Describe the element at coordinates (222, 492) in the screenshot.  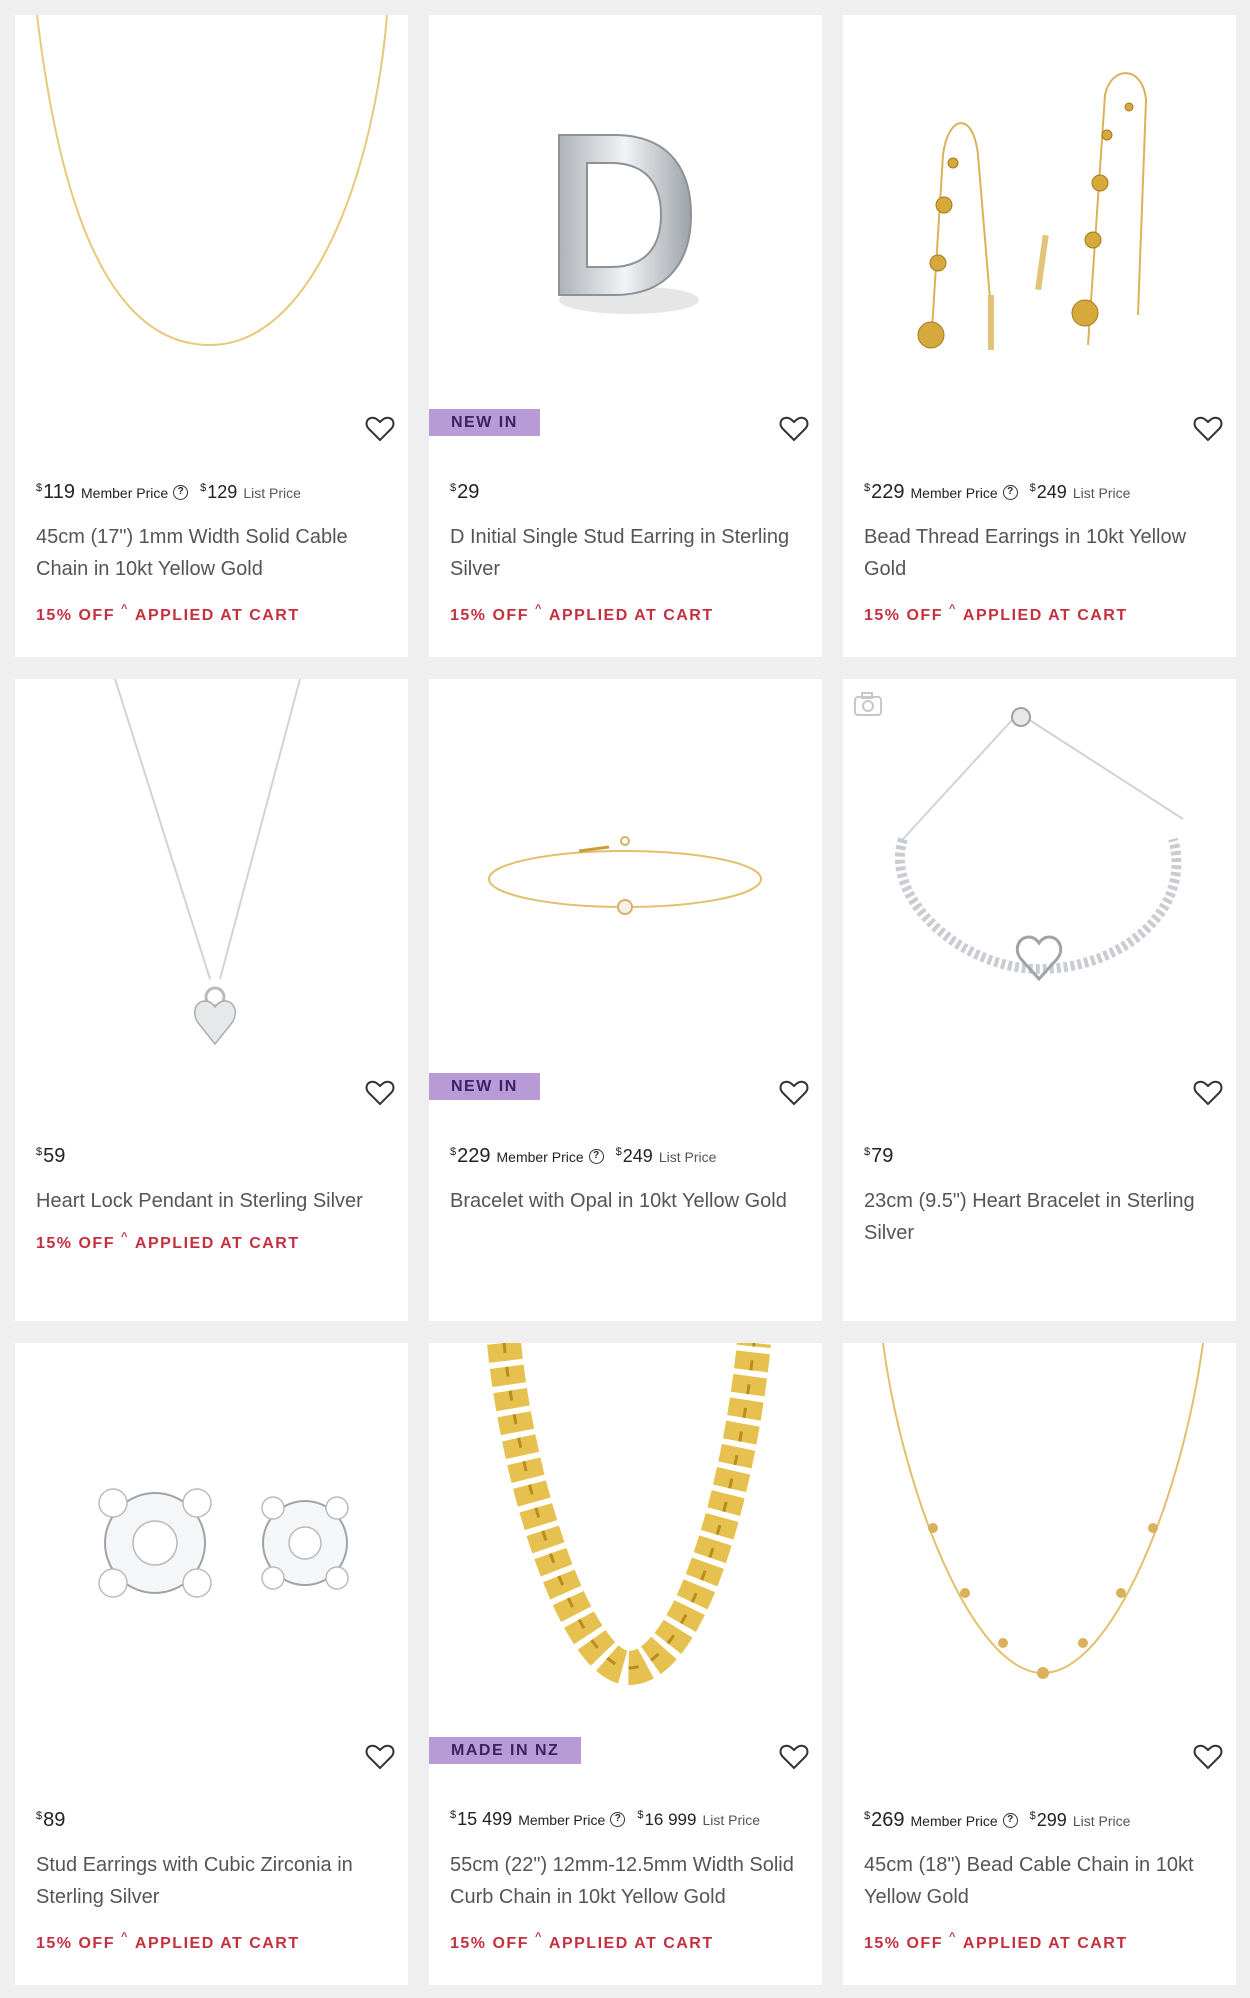
I see `list-price: 129` at that location.